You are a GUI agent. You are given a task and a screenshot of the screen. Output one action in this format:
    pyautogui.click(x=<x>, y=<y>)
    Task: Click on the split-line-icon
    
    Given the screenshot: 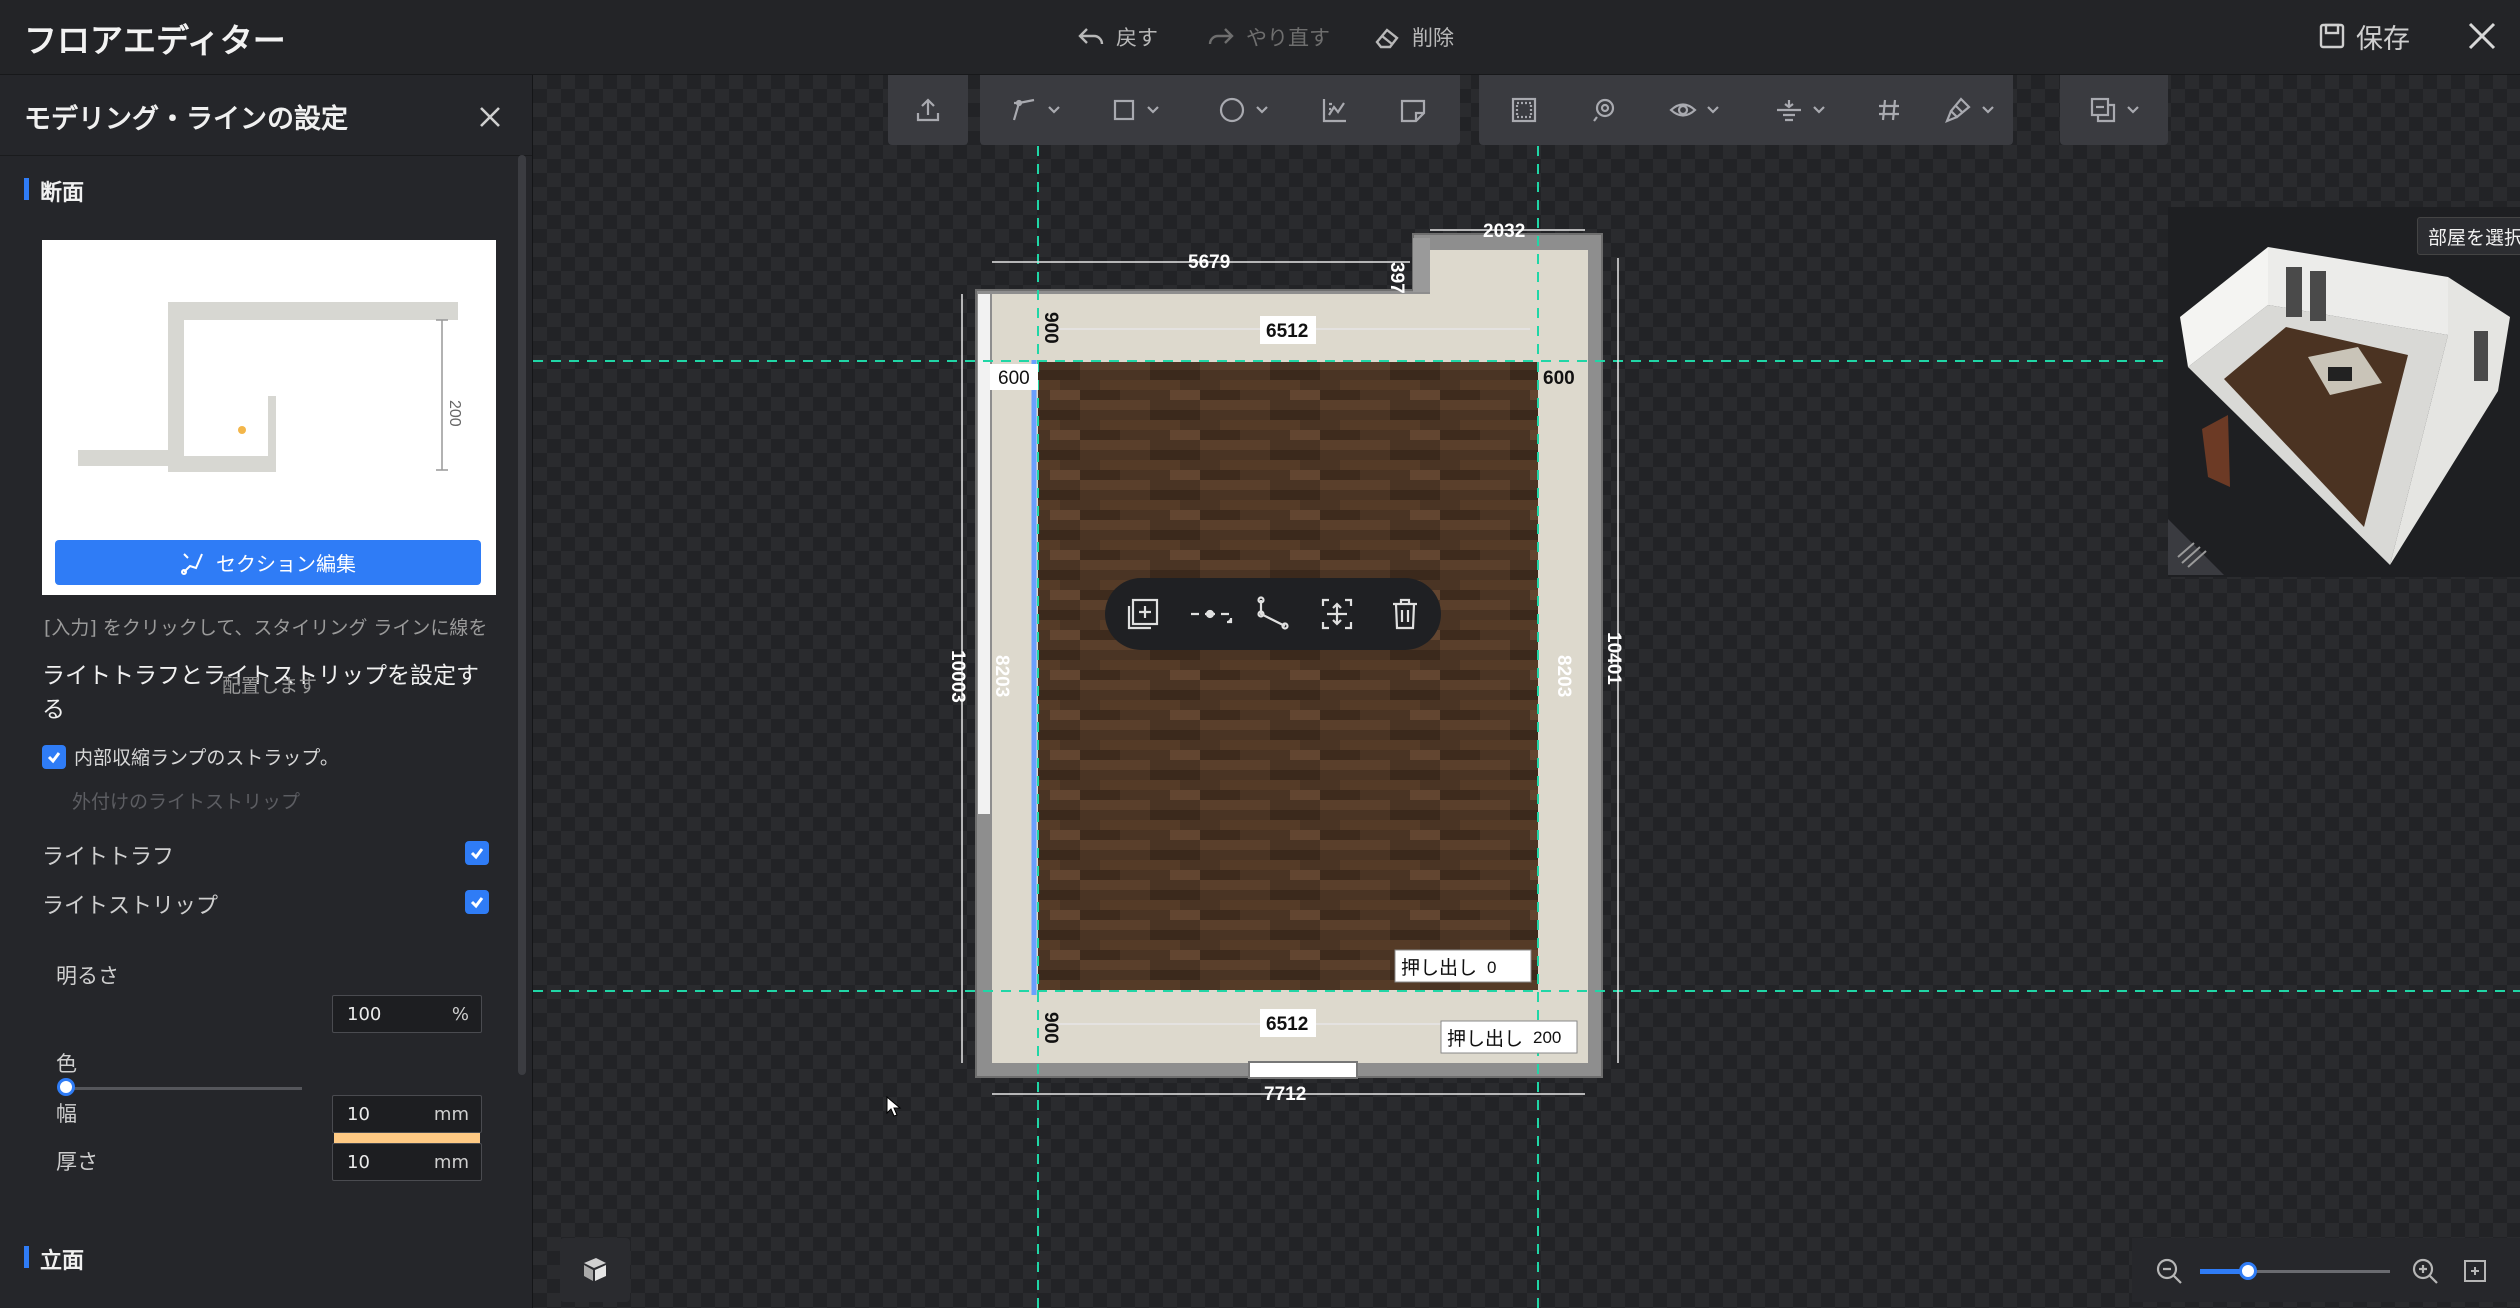 What is the action you would take?
    pyautogui.click(x=1212, y=616)
    